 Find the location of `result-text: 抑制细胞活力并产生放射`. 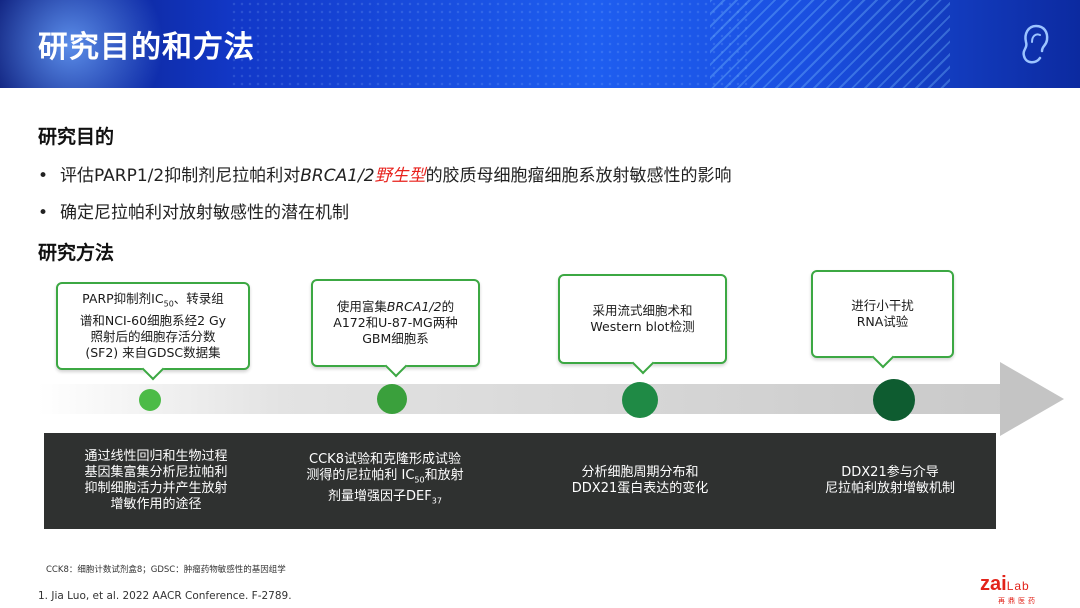

result-text: 抑制细胞活力并产生放射 is located at coordinates (156, 488).